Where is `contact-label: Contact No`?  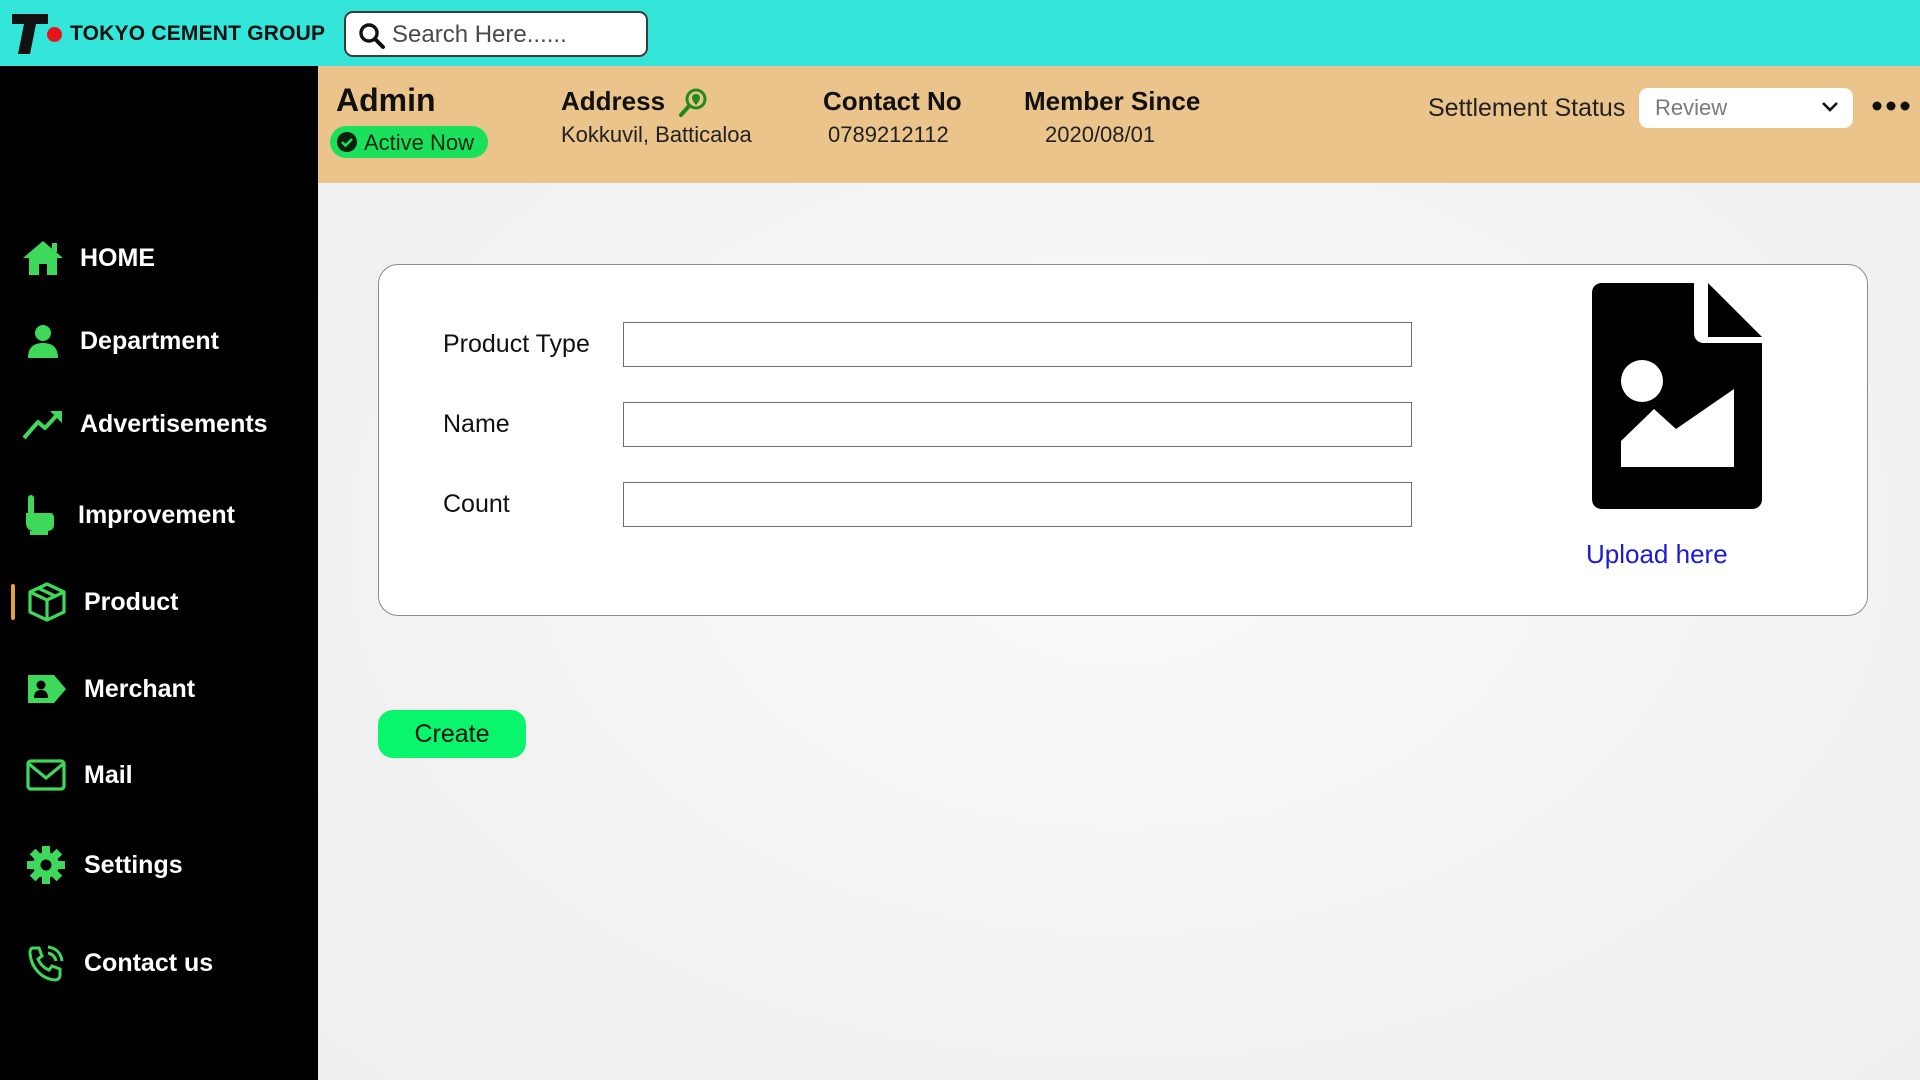
contact-label: Contact No is located at coordinates (892, 101).